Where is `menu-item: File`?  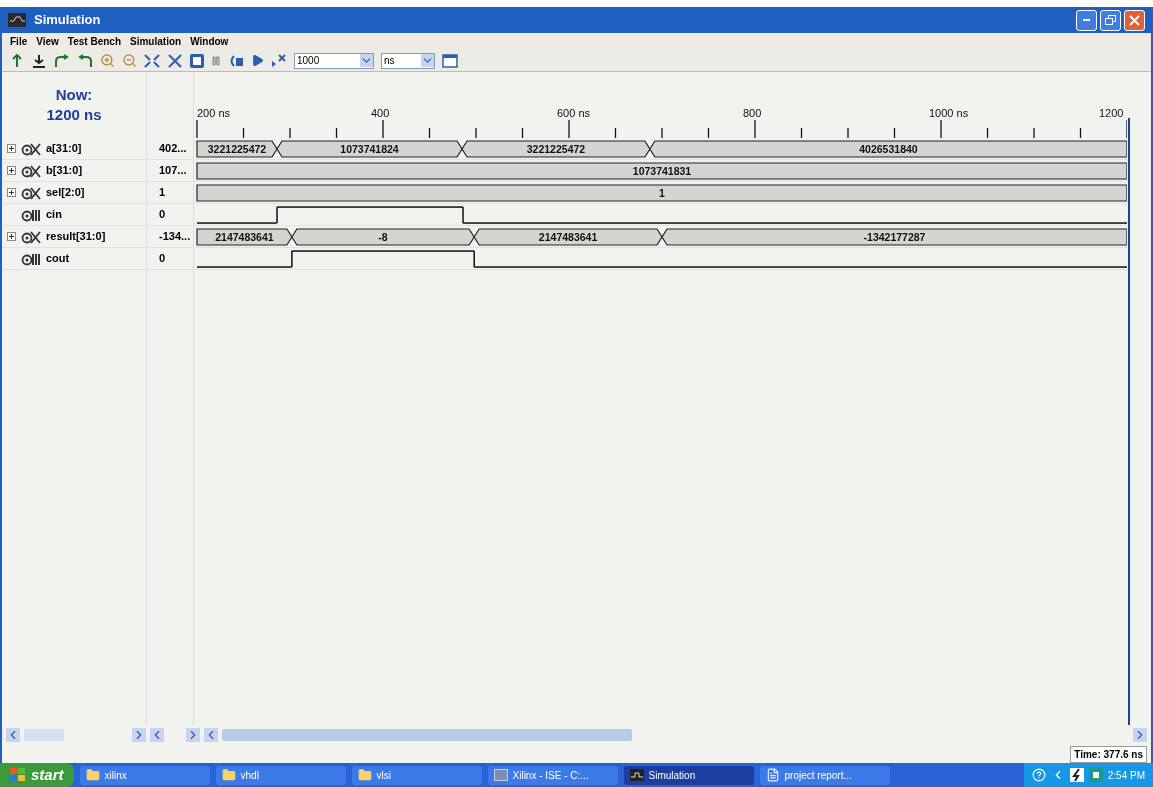 menu-item: File is located at coordinates (19, 41).